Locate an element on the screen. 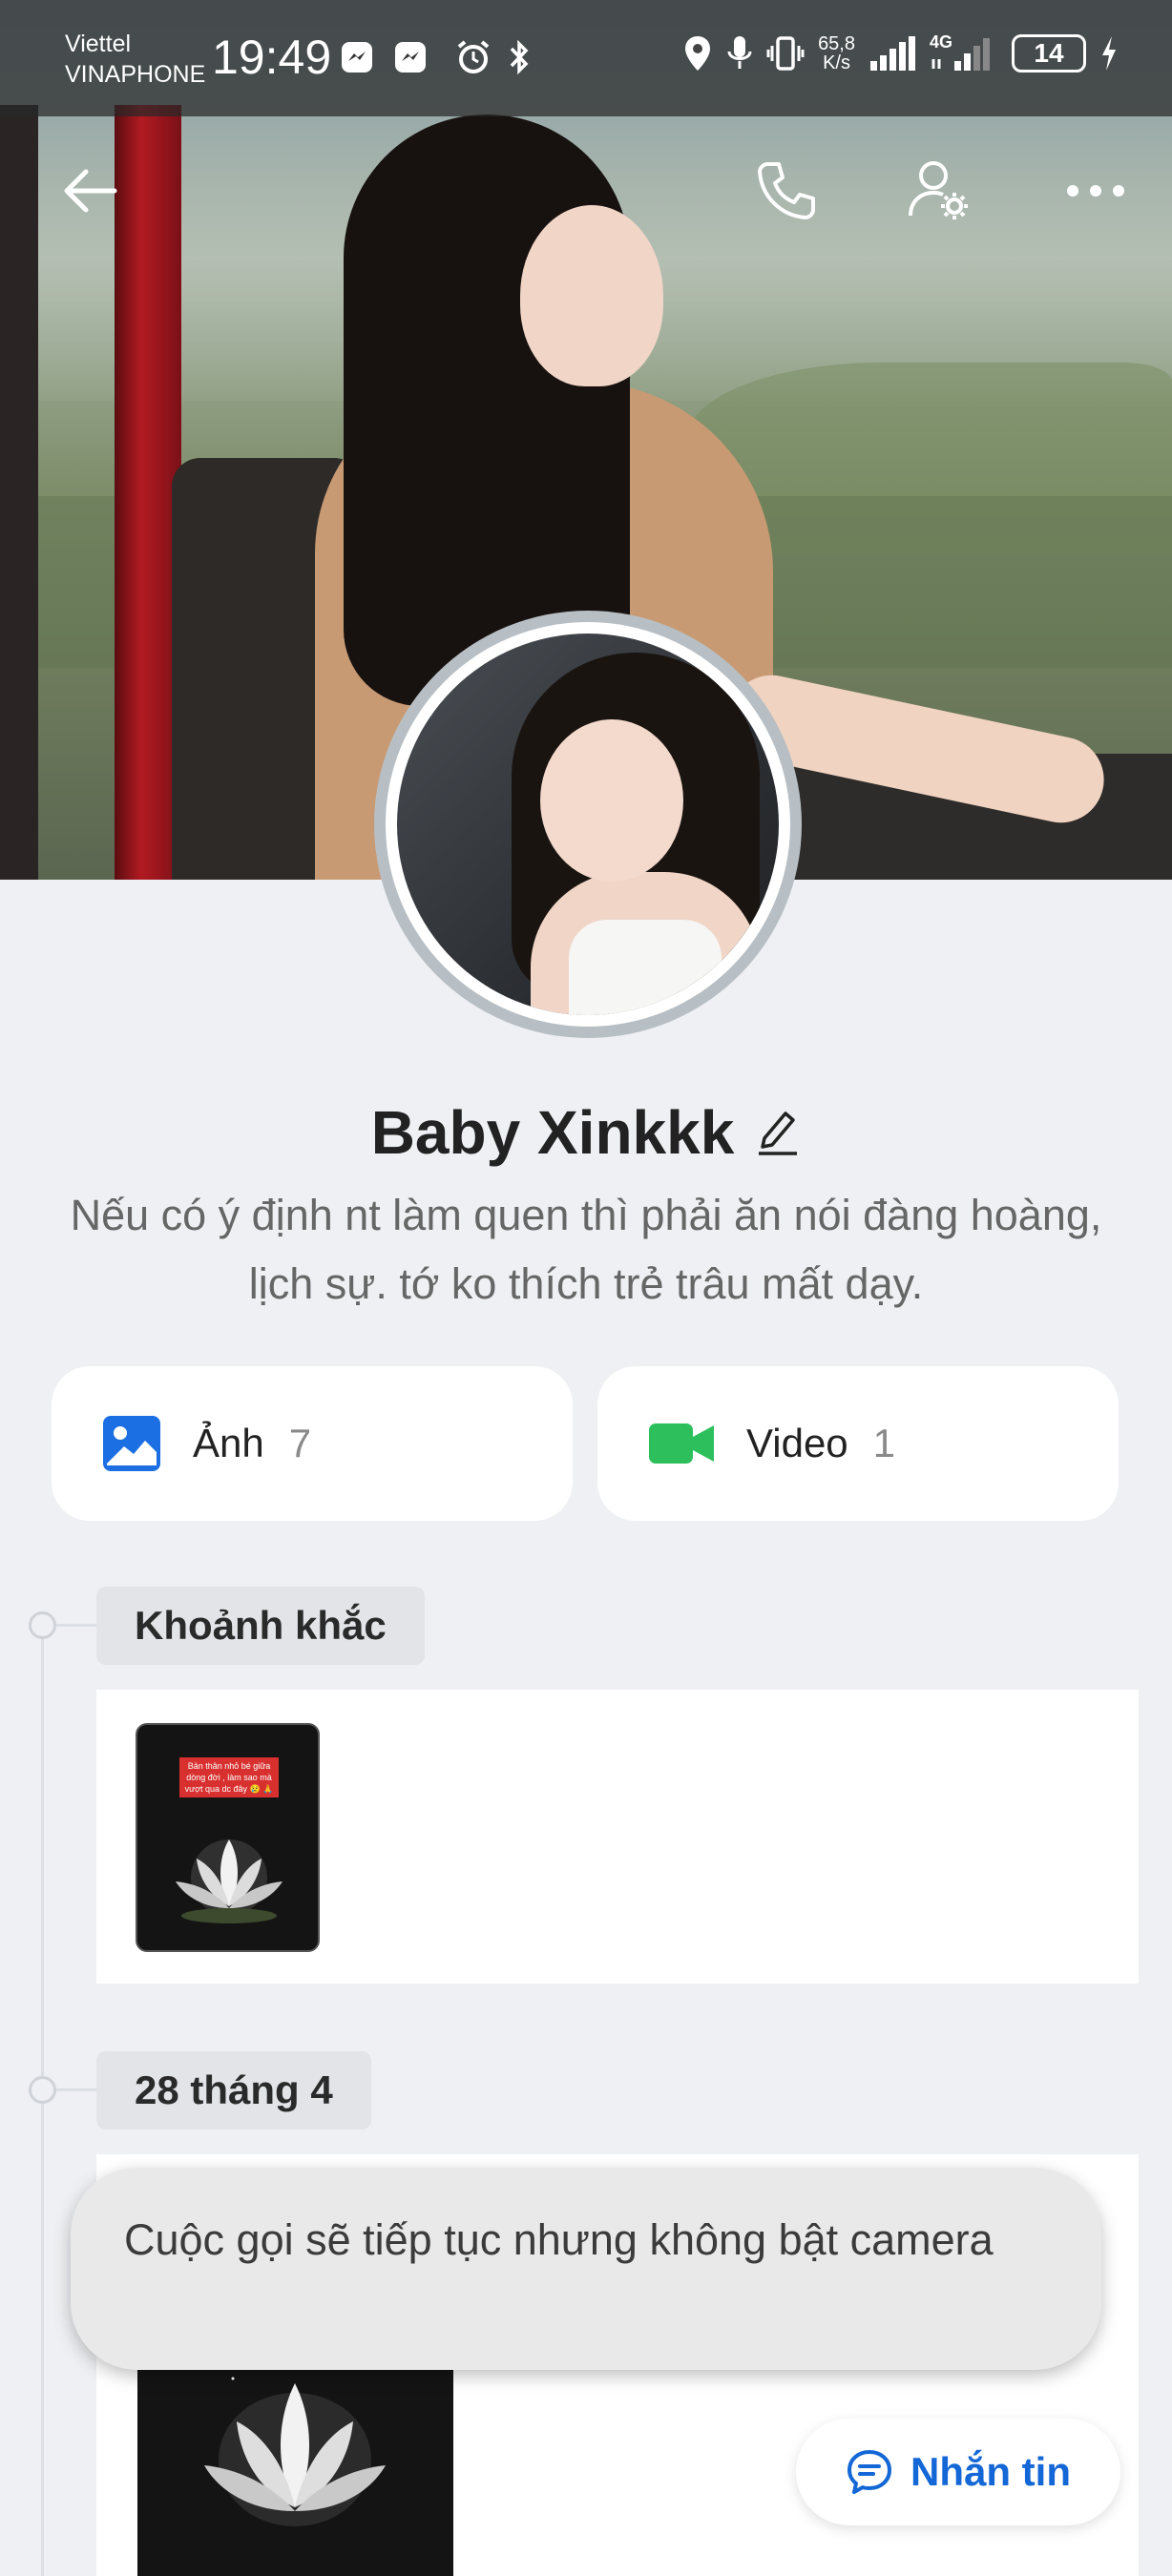  photos-card: Ảnh 7 is located at coordinates (312, 1443).